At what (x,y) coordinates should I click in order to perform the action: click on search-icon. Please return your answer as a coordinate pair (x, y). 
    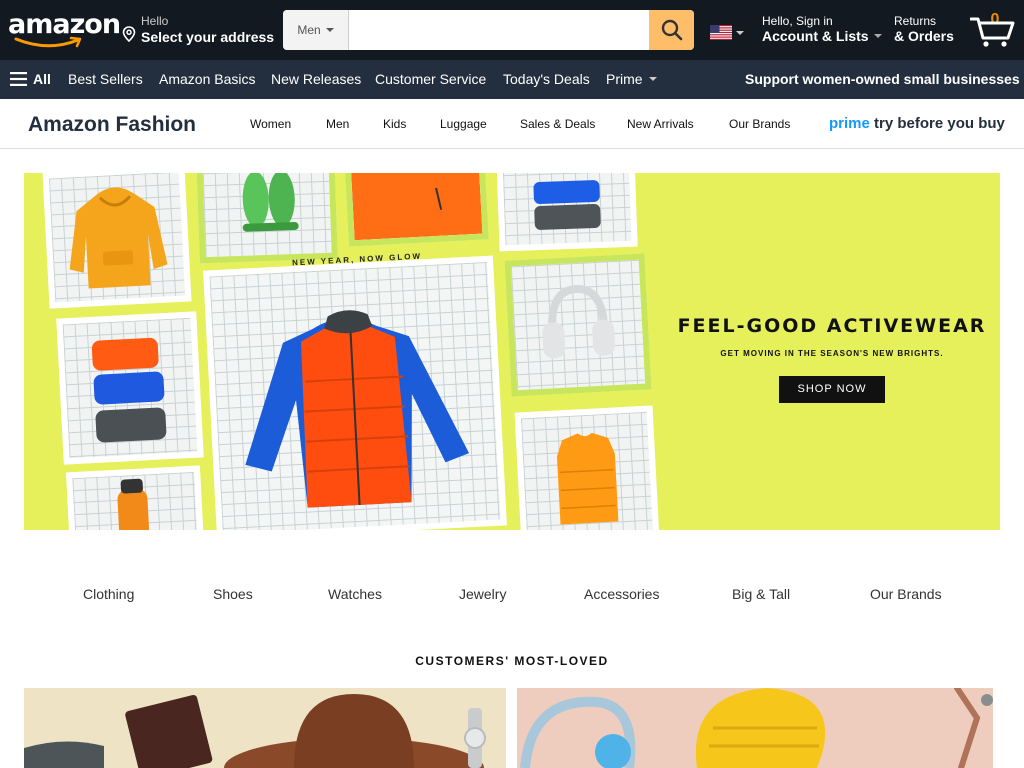
    Looking at the image, I should click on (671, 30).